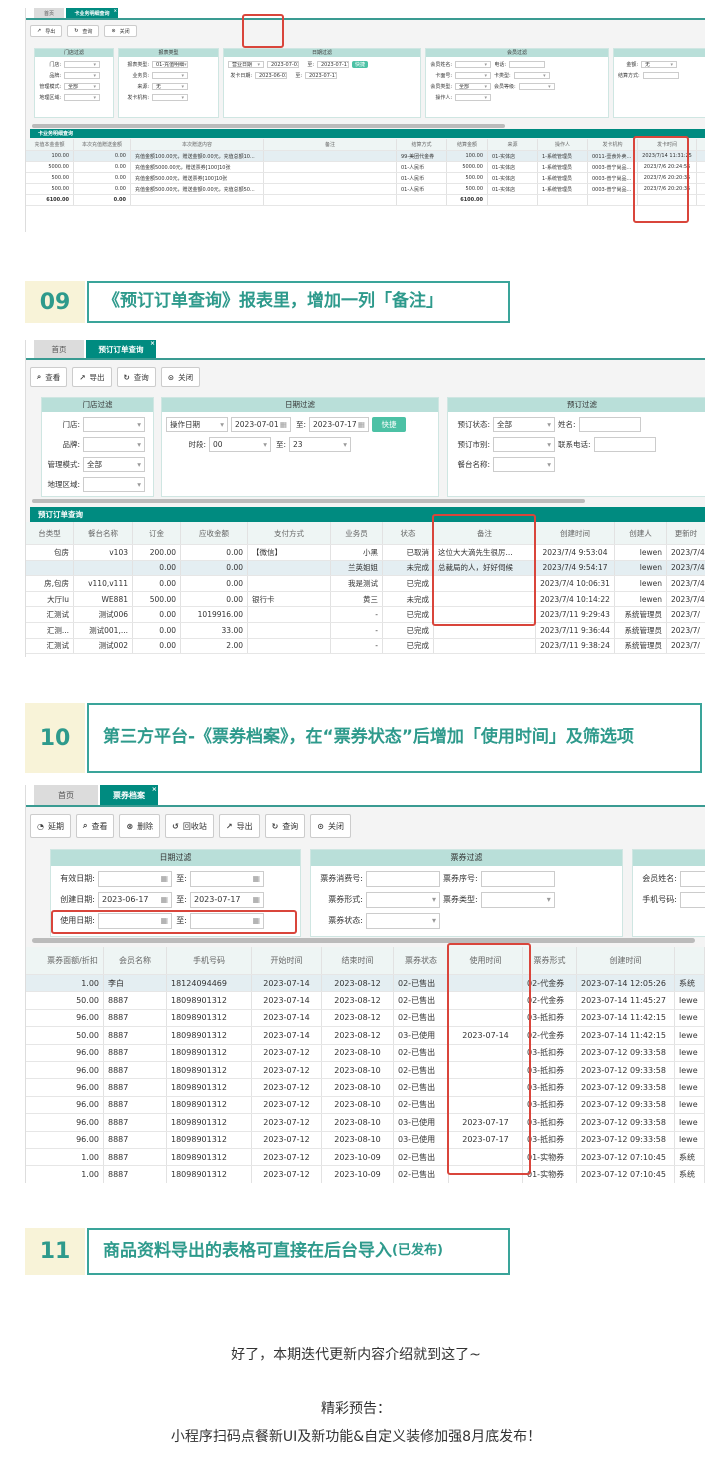 Image resolution: width=712 pixels, height=1481 pixels. Describe the element at coordinates (46, 31) in the screenshot. I see `toolbar-button-0: ↗ 导出` at that location.